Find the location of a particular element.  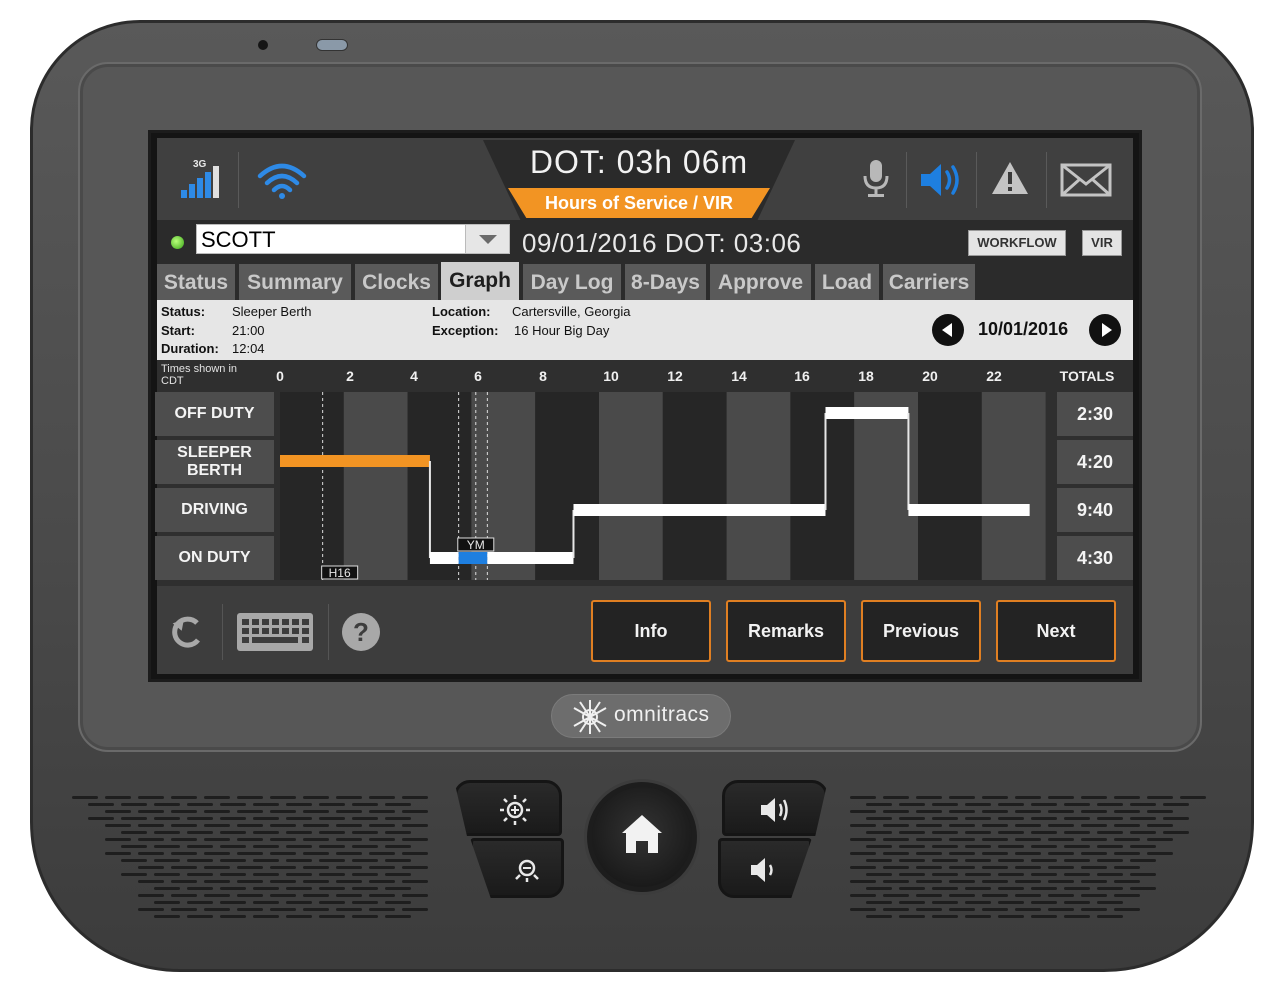

brand-logo-text: omnitracs is located at coordinates (662, 714).